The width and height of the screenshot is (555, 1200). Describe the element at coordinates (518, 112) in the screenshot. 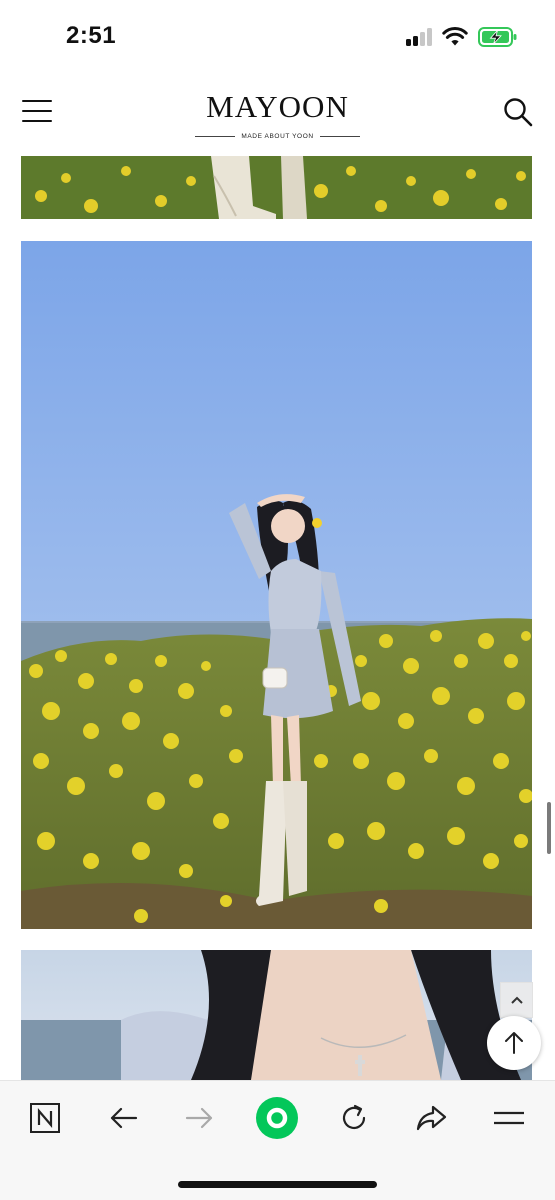

I see `search-icon` at that location.